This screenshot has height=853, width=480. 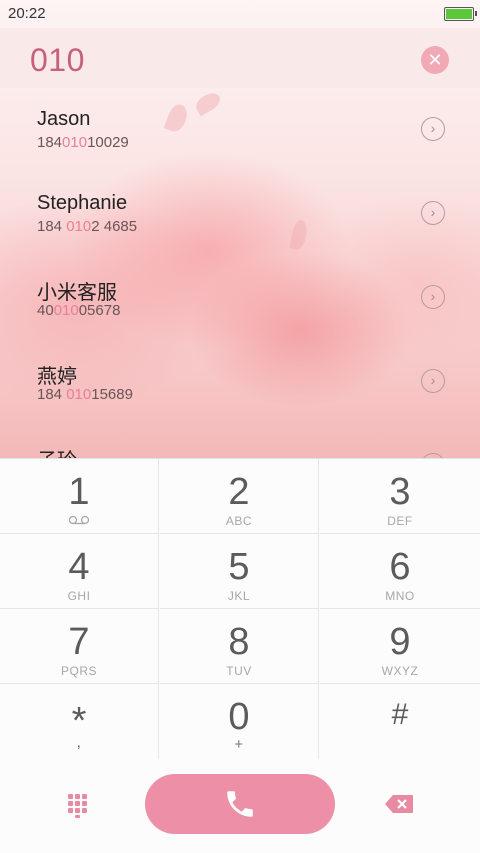 I want to click on contact-row: 子玲 ›, so click(x=240, y=441).